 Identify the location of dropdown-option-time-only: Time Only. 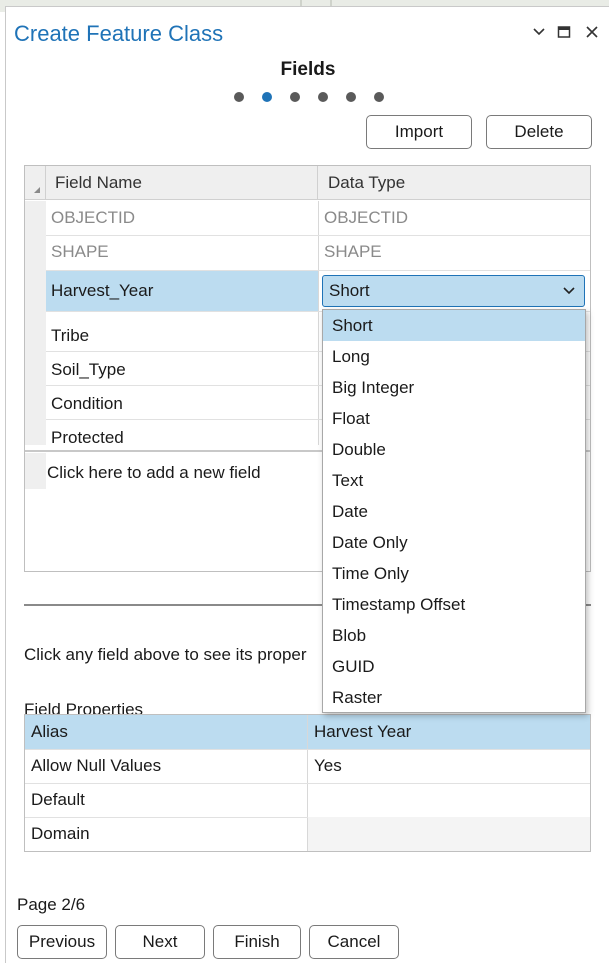
(454, 573).